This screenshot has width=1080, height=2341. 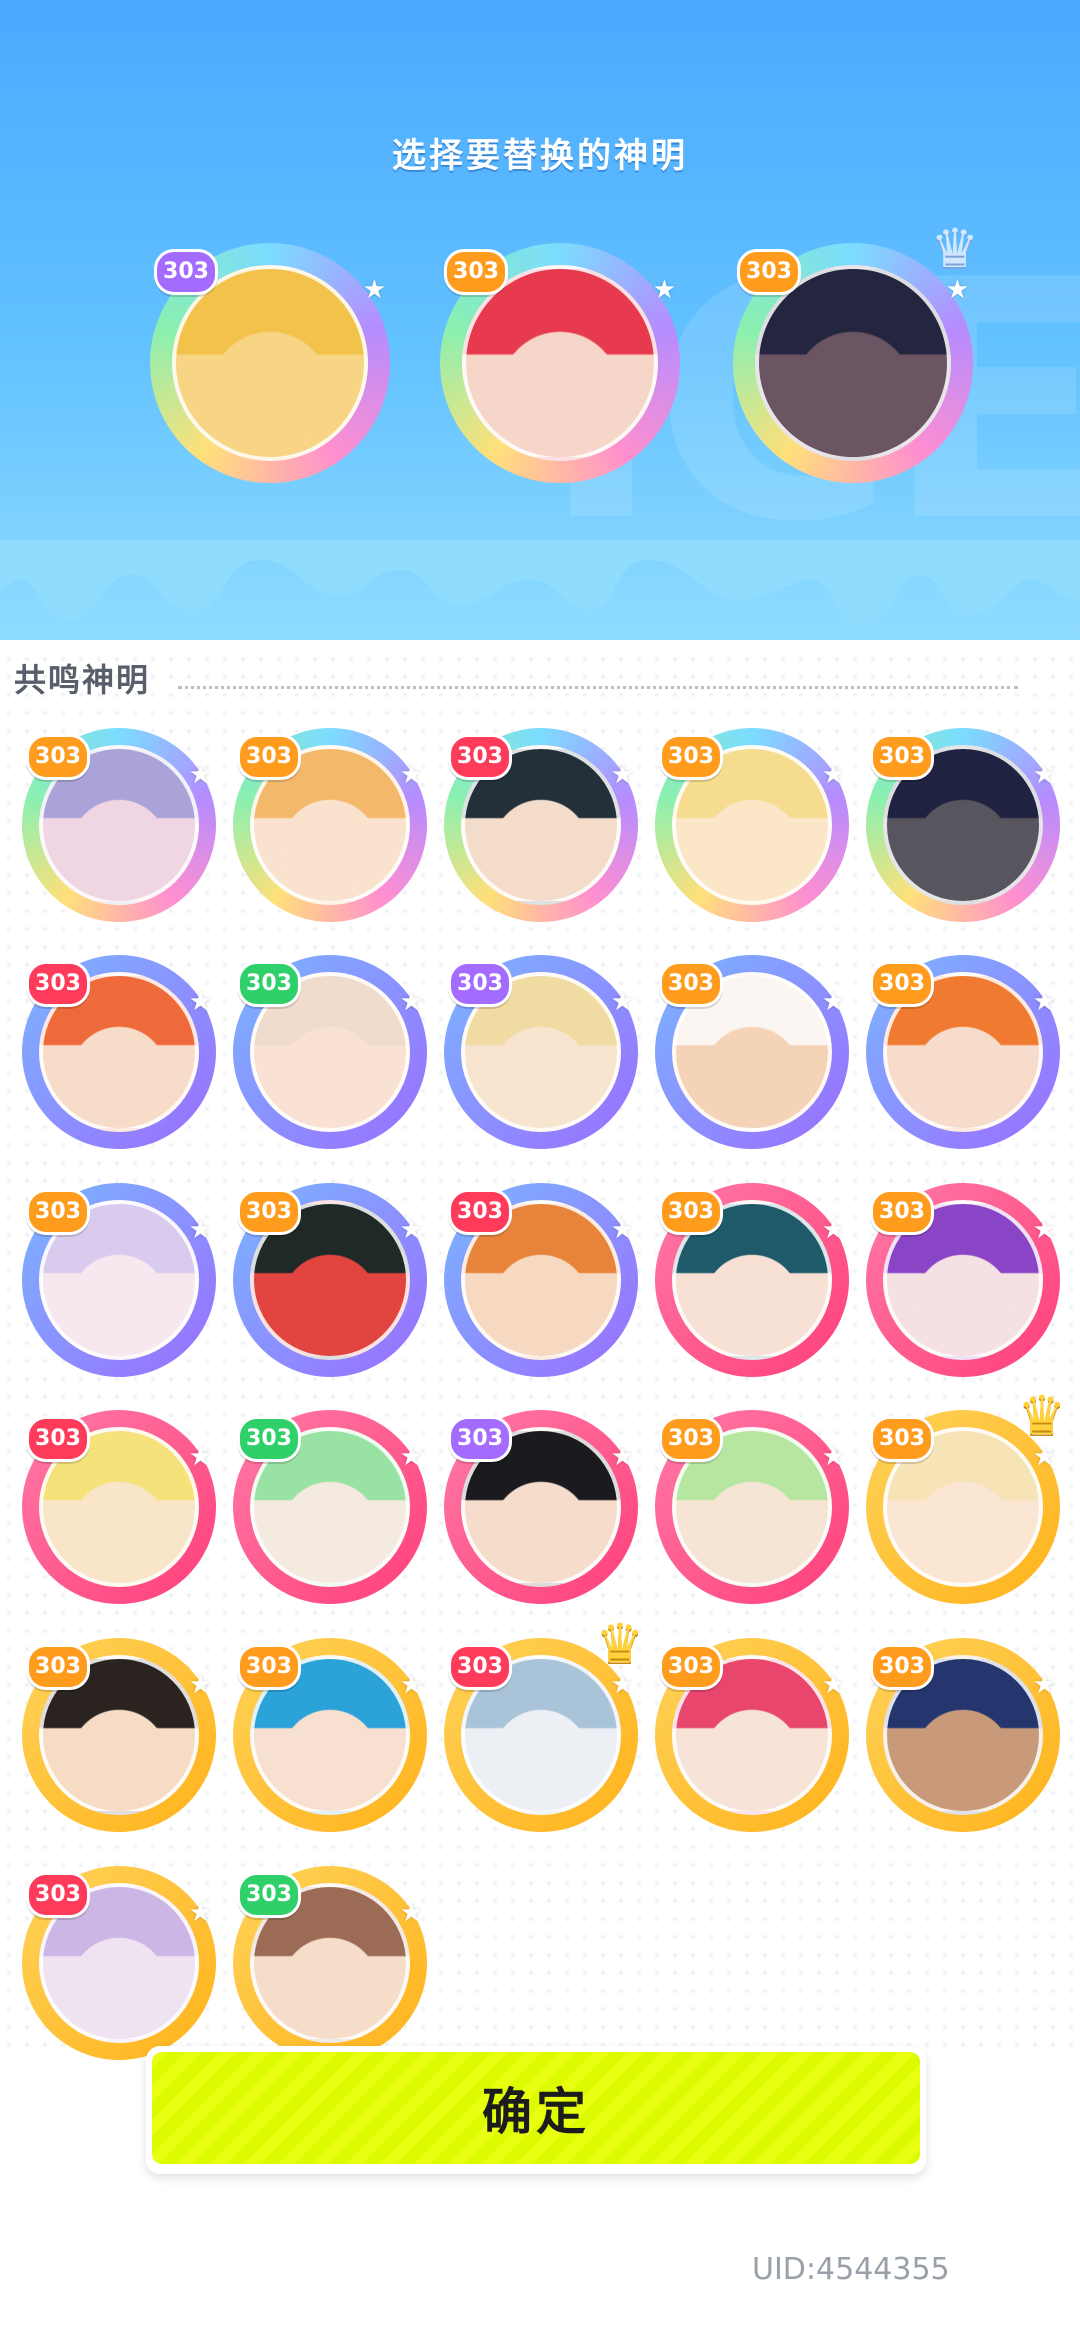 What do you see at coordinates (598, 687) in the screenshot?
I see `section-divider` at bounding box center [598, 687].